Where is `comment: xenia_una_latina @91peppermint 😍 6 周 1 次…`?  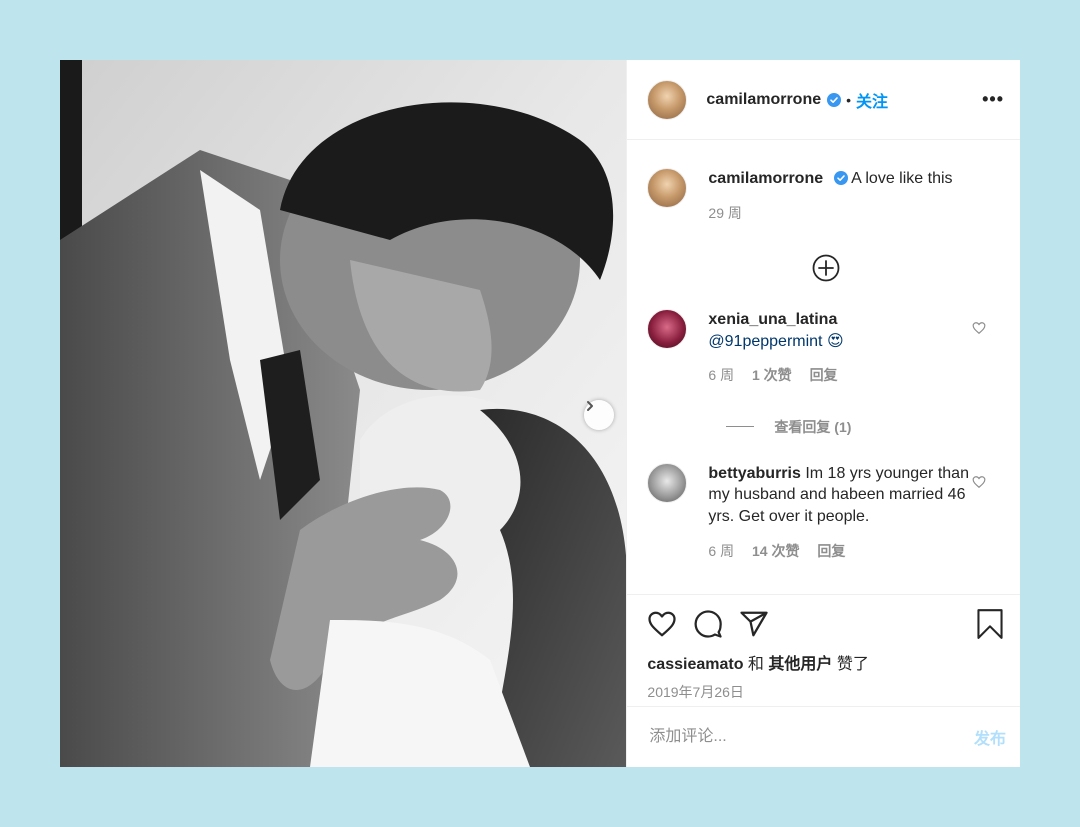
comment: xenia_una_latina @91peppermint 😍 6 周 1 次… is located at coordinates (825, 348).